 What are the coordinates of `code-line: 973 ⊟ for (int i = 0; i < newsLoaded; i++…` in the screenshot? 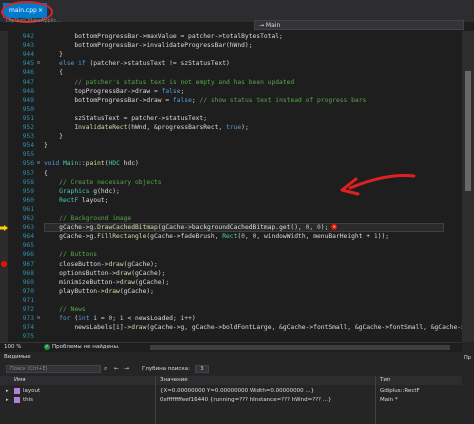 It's located at (231, 318).